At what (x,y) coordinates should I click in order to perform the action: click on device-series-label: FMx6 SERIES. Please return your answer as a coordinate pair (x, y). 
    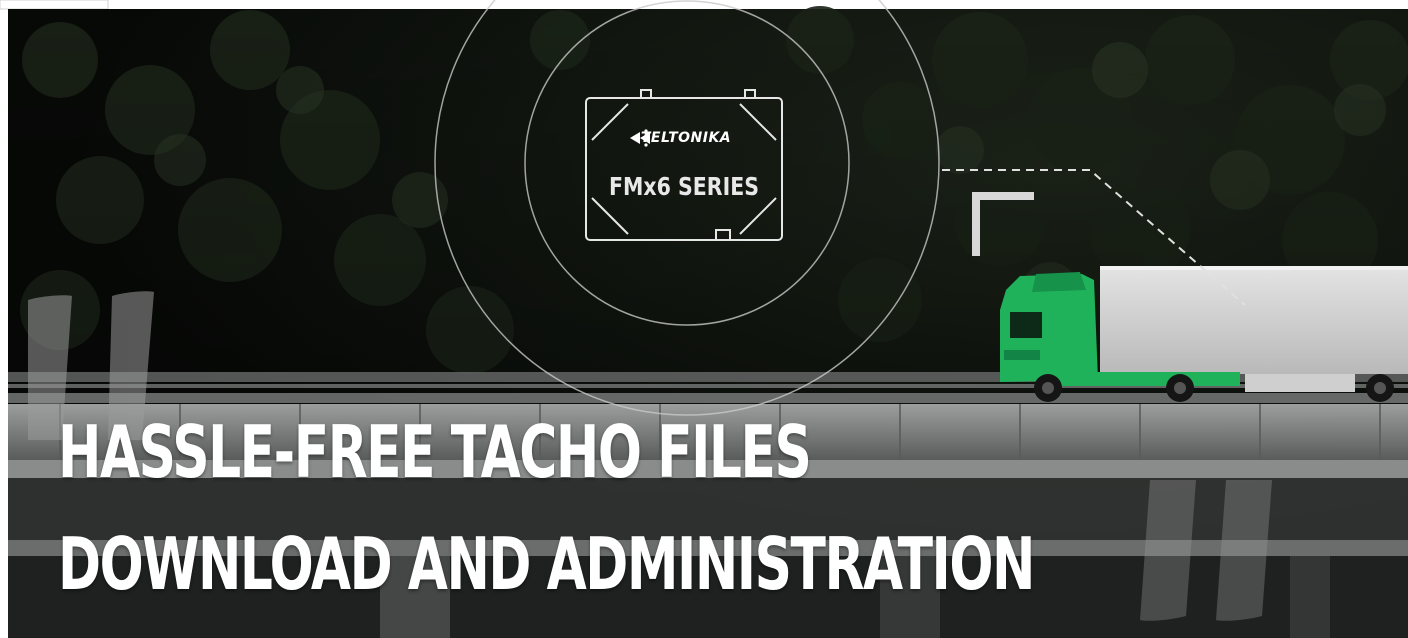
    Looking at the image, I should click on (684, 186).